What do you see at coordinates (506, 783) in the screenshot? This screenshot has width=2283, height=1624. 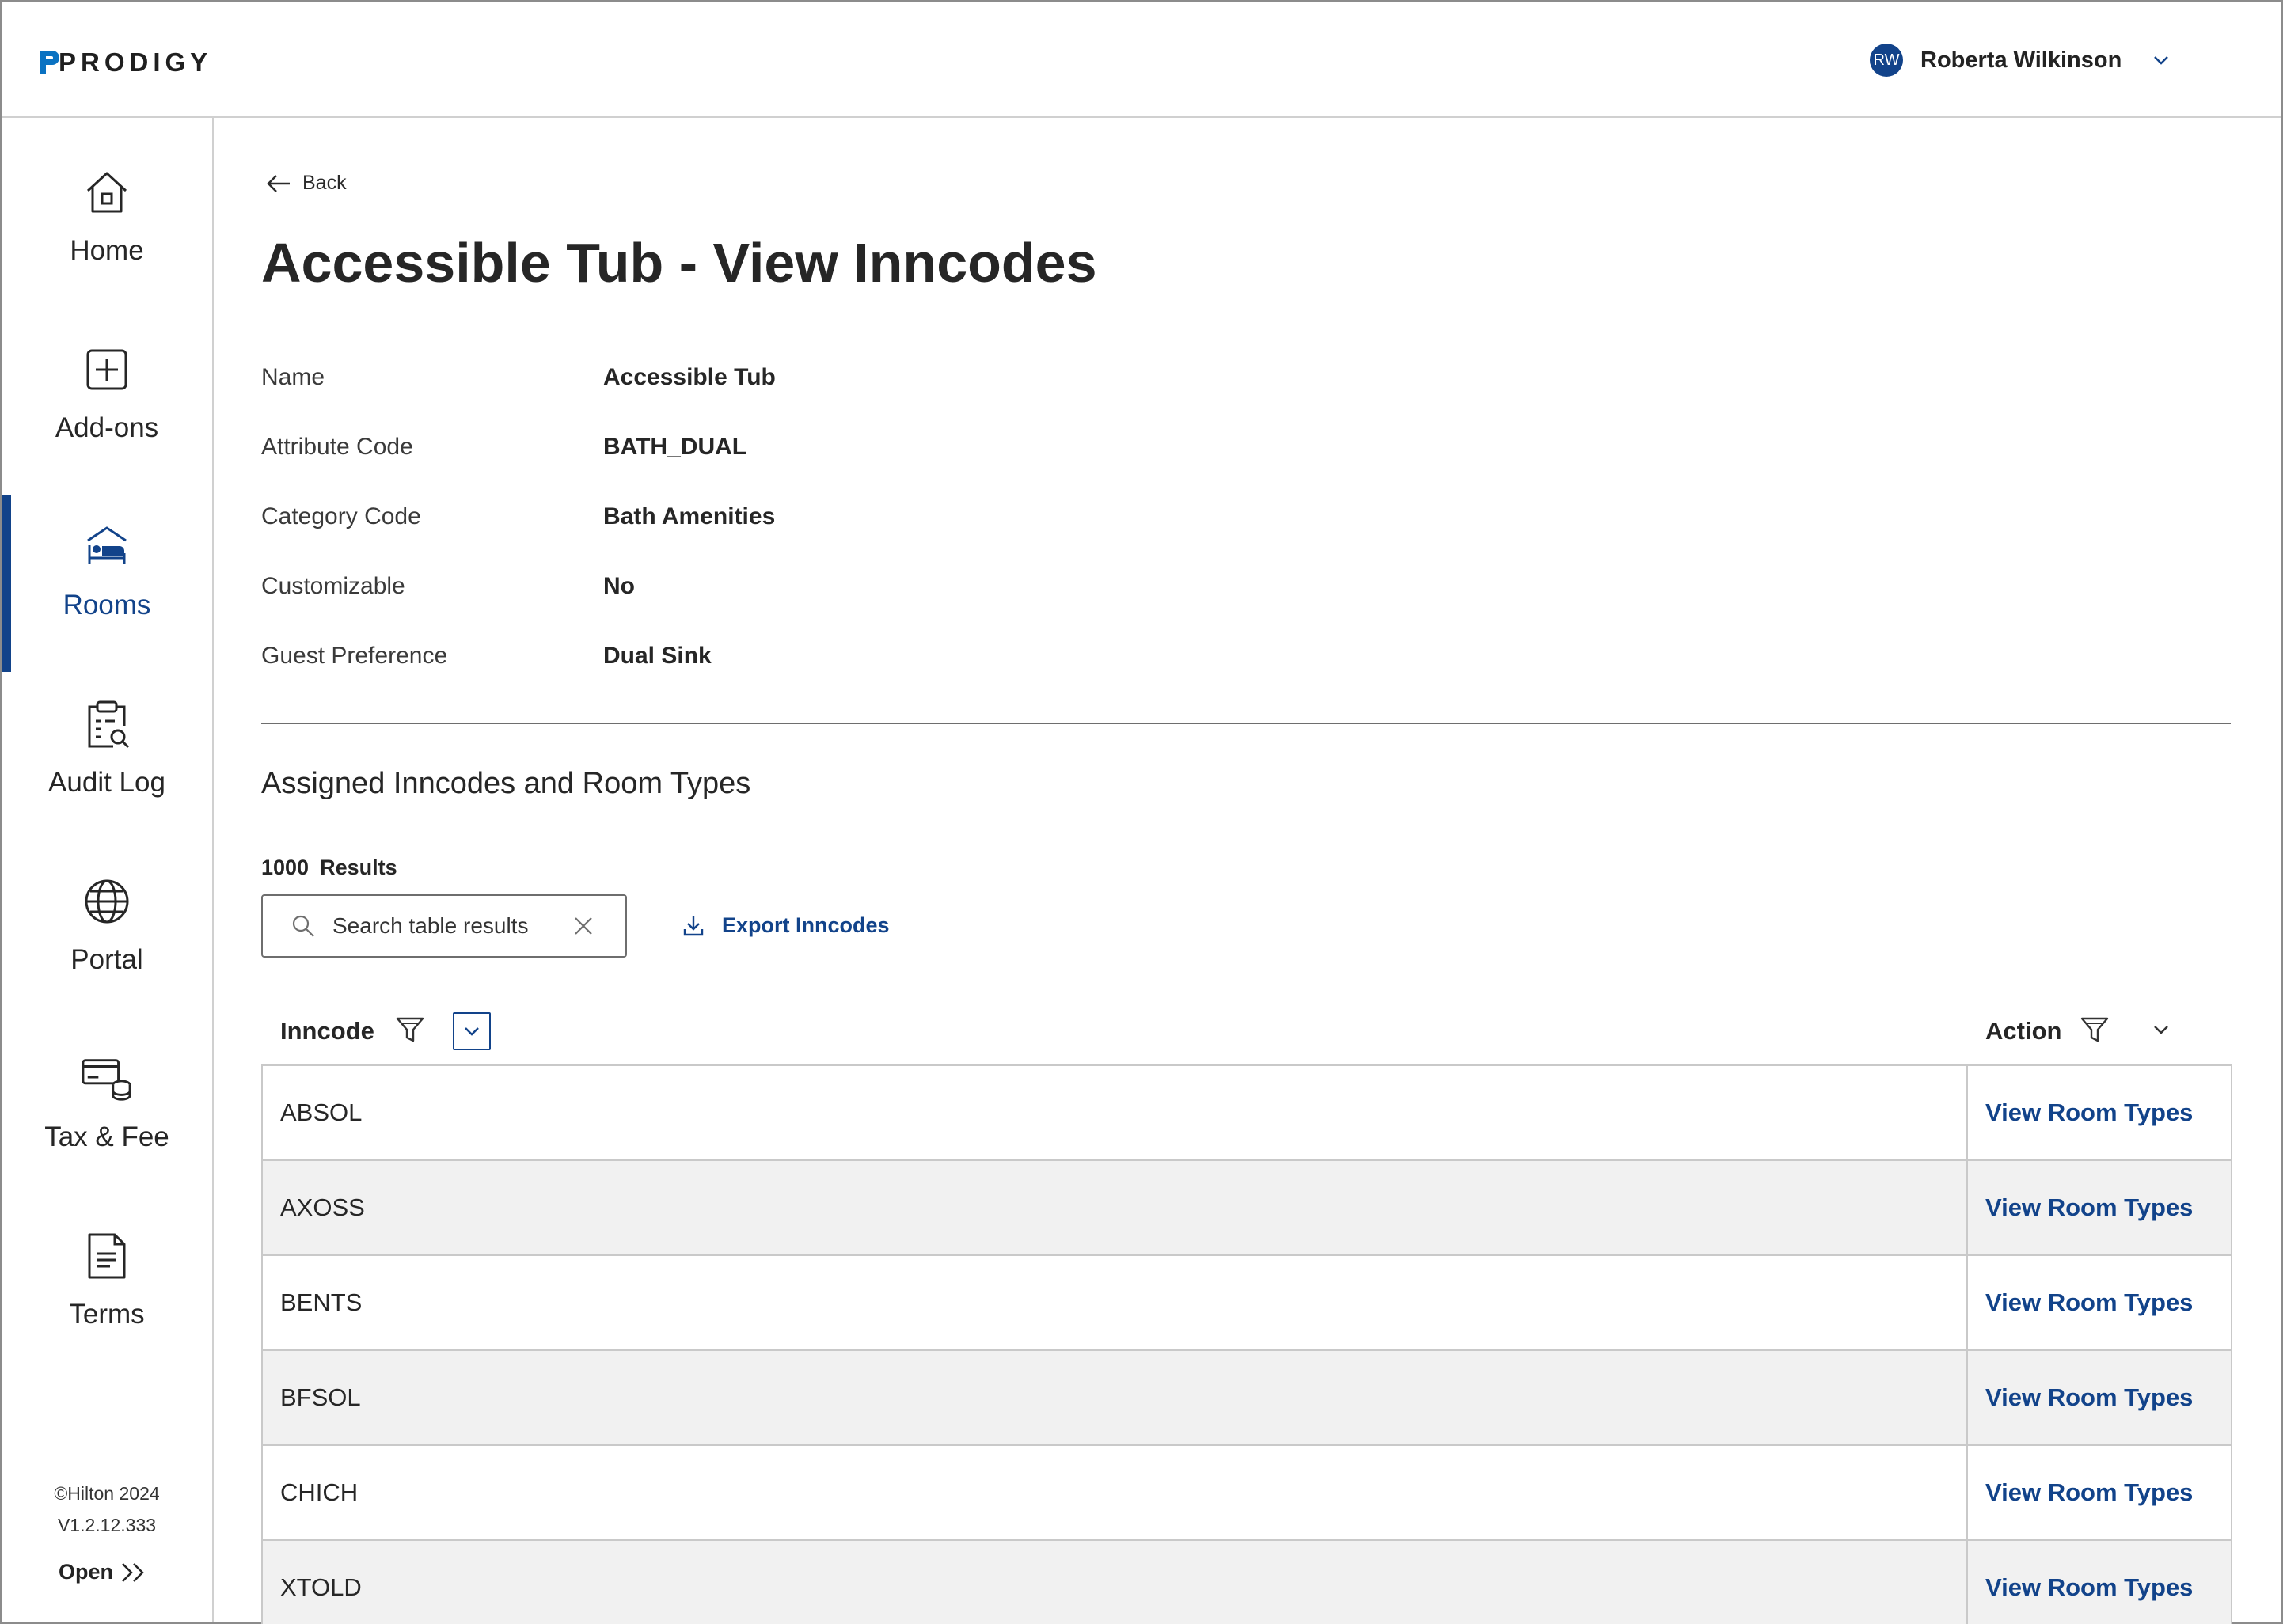 I see `section-title: Assigned Inncodes and Room Types` at bounding box center [506, 783].